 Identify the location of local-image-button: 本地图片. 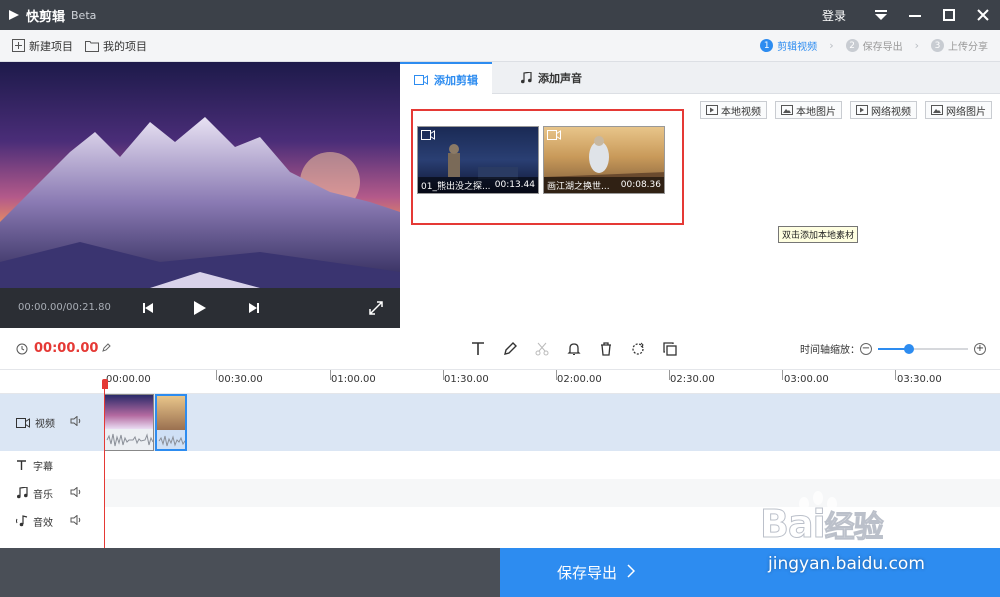
(808, 110).